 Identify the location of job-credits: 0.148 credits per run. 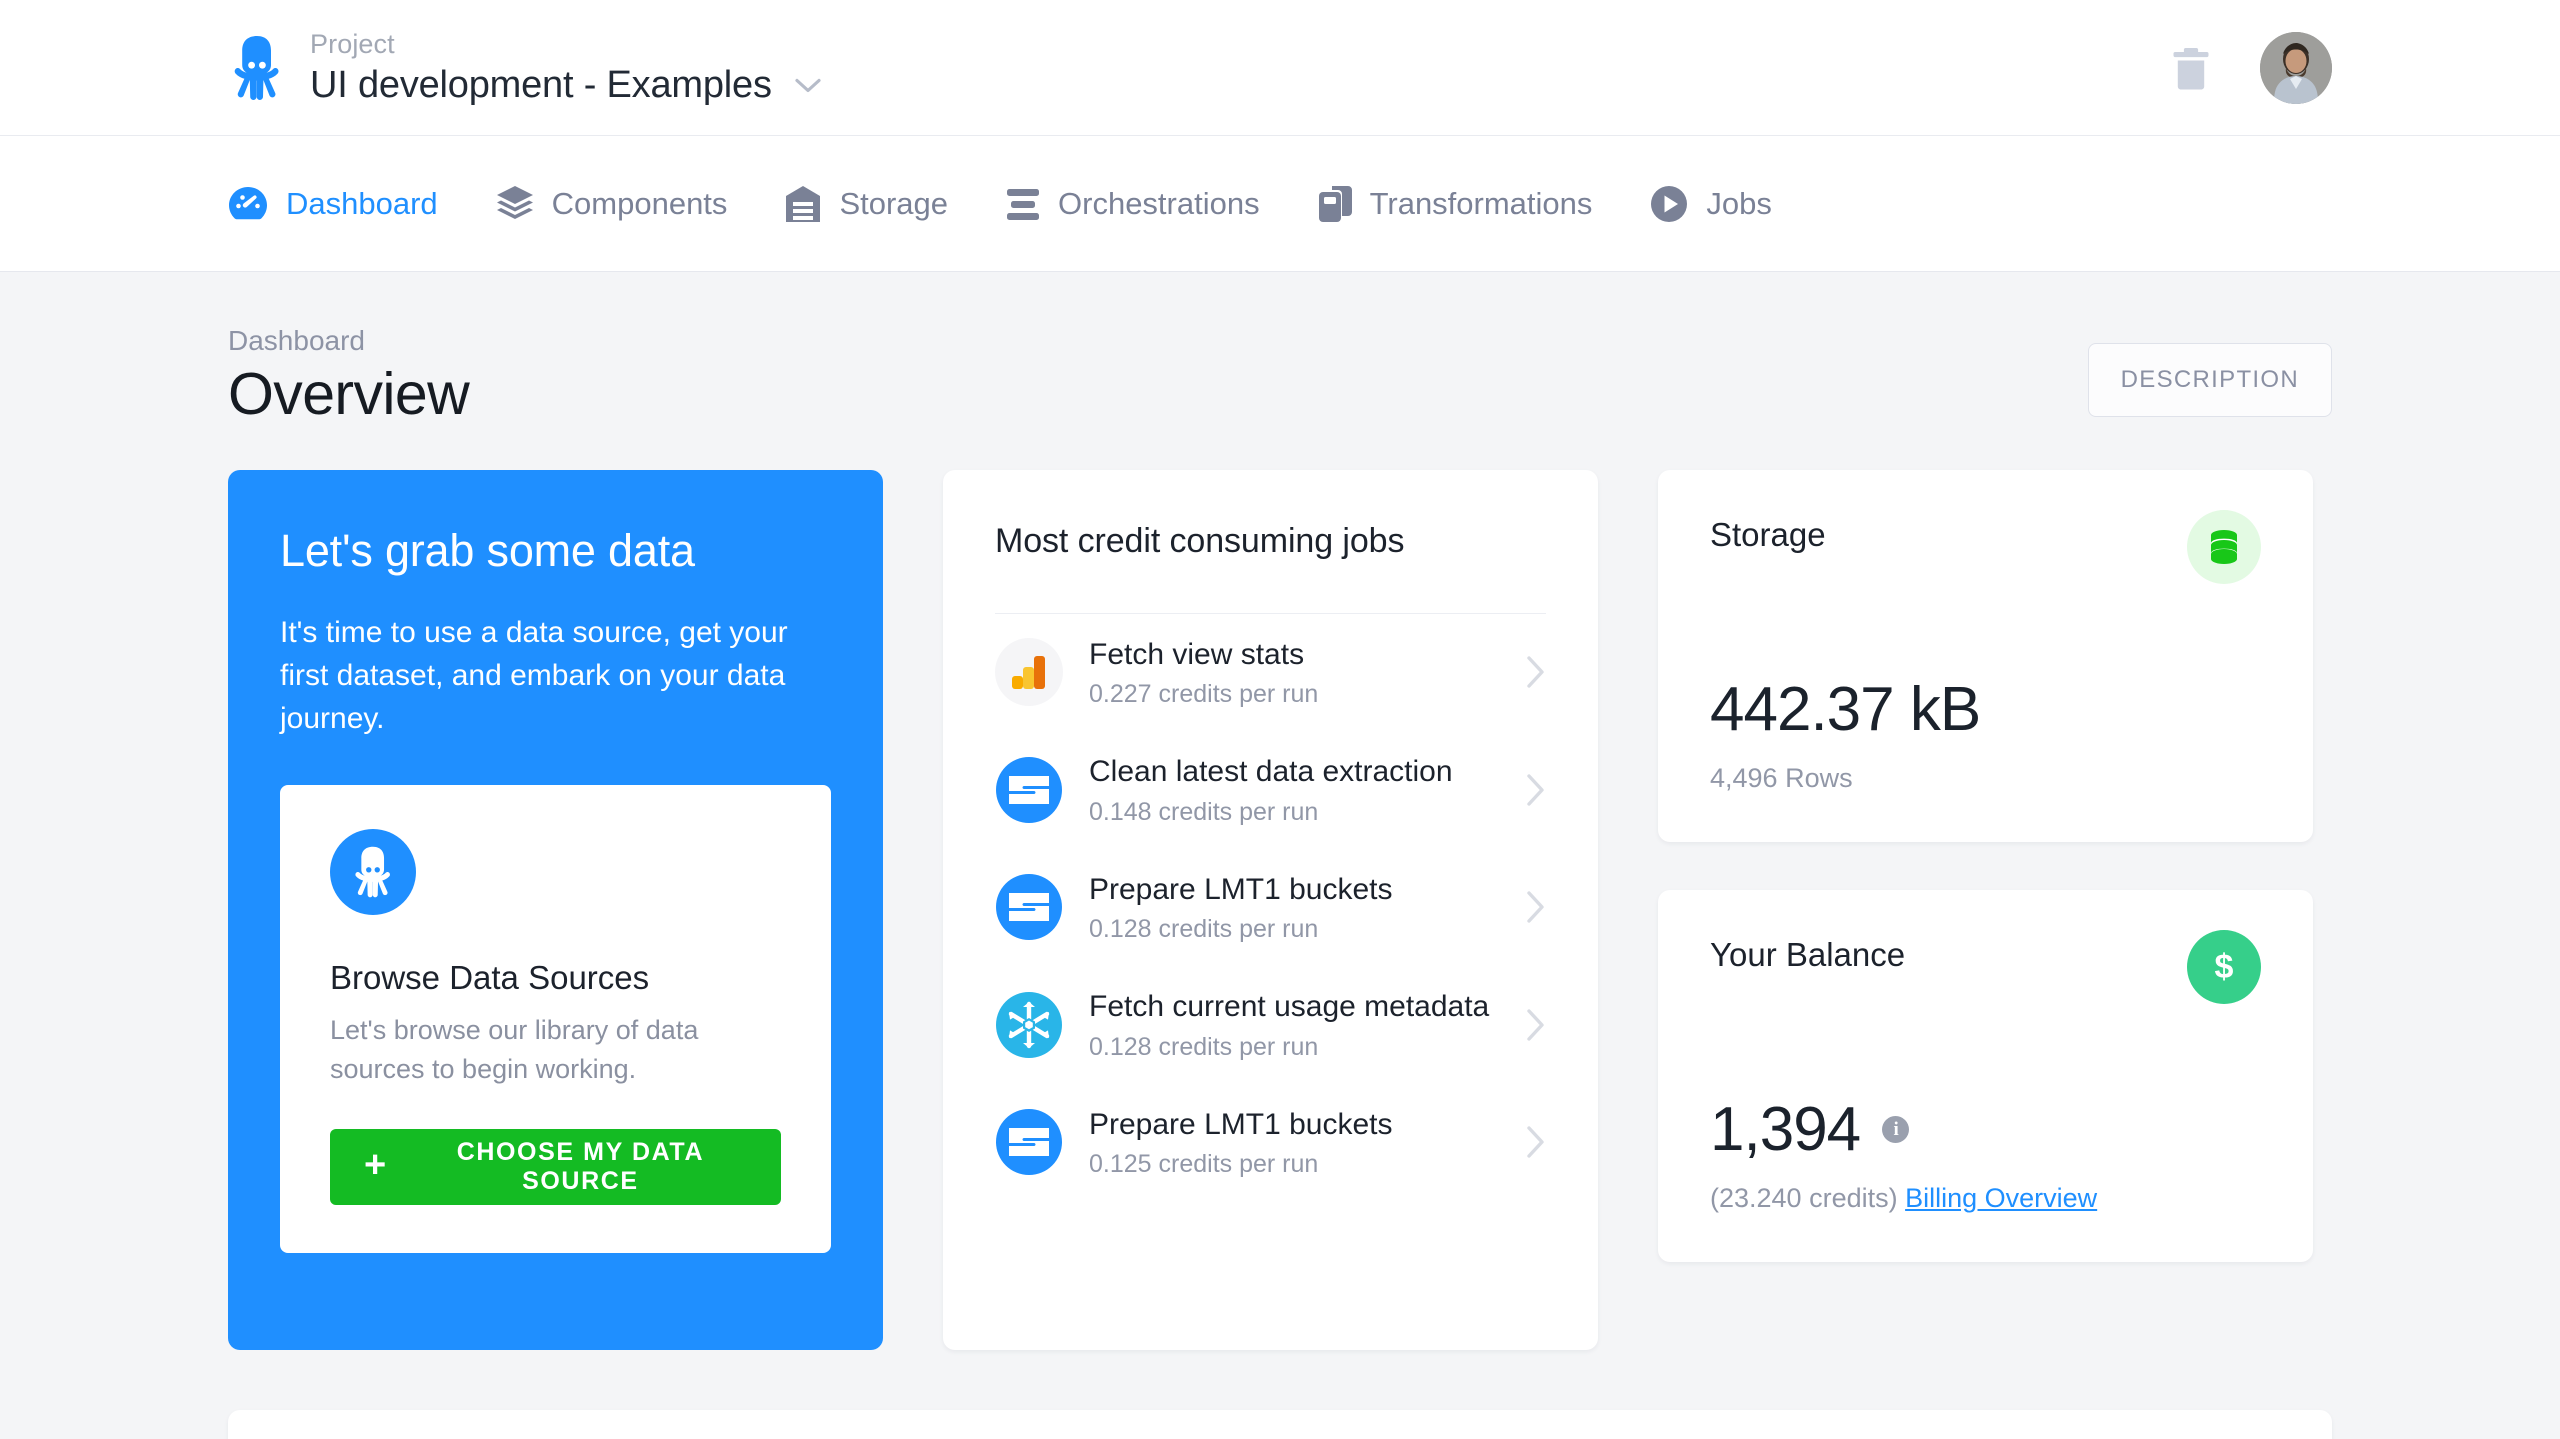
(1204, 811).